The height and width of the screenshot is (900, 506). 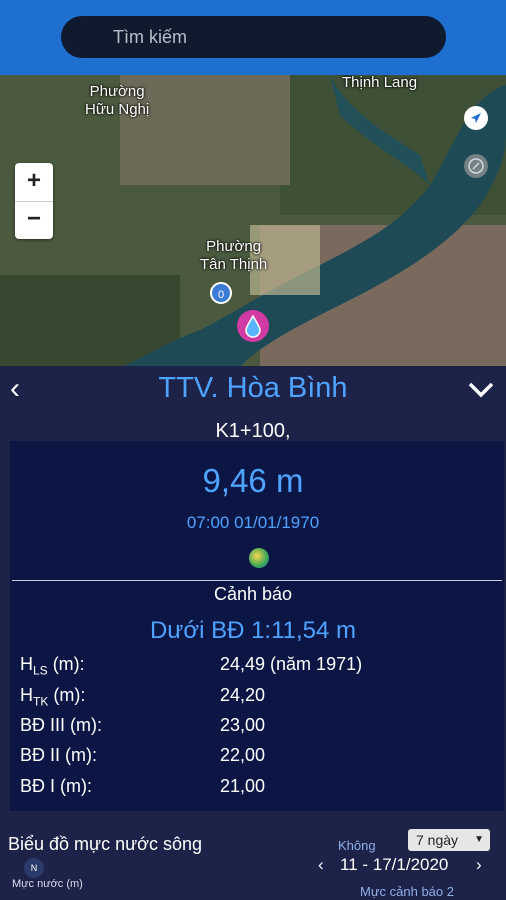 I want to click on prev-range-icon: ‹, so click(x=321, y=865).